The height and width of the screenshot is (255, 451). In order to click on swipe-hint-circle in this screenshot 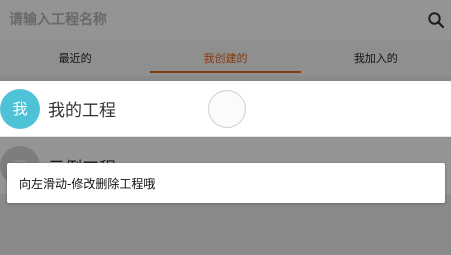, I will do `click(227, 109)`.